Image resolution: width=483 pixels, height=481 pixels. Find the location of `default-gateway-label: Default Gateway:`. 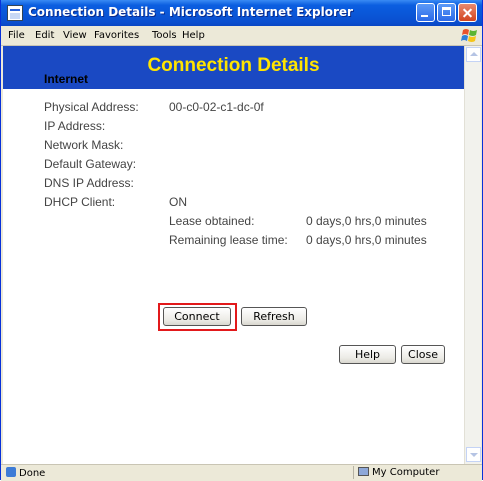

default-gateway-label: Default Gateway: is located at coordinates (90, 164).